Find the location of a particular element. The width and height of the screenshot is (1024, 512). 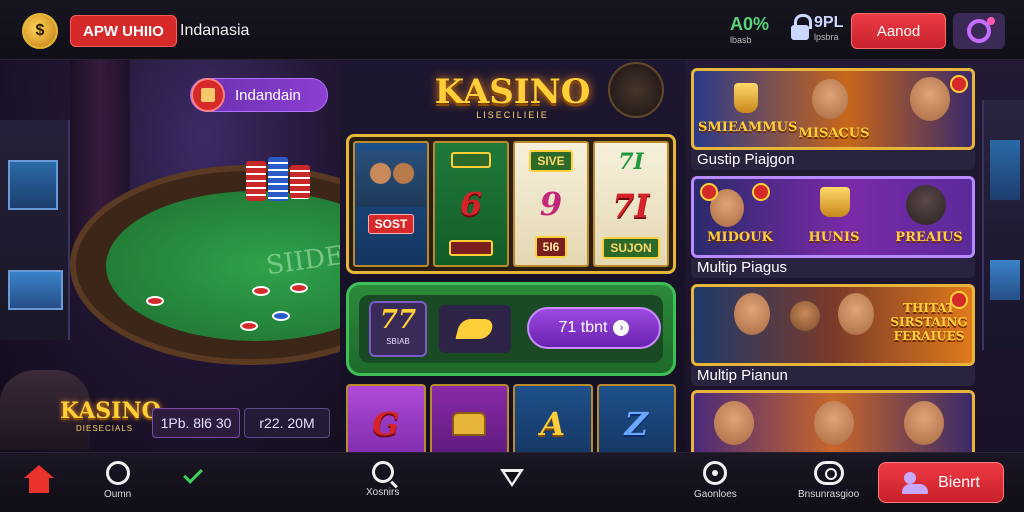

banner-title: MIDOUK is located at coordinates (740, 237).